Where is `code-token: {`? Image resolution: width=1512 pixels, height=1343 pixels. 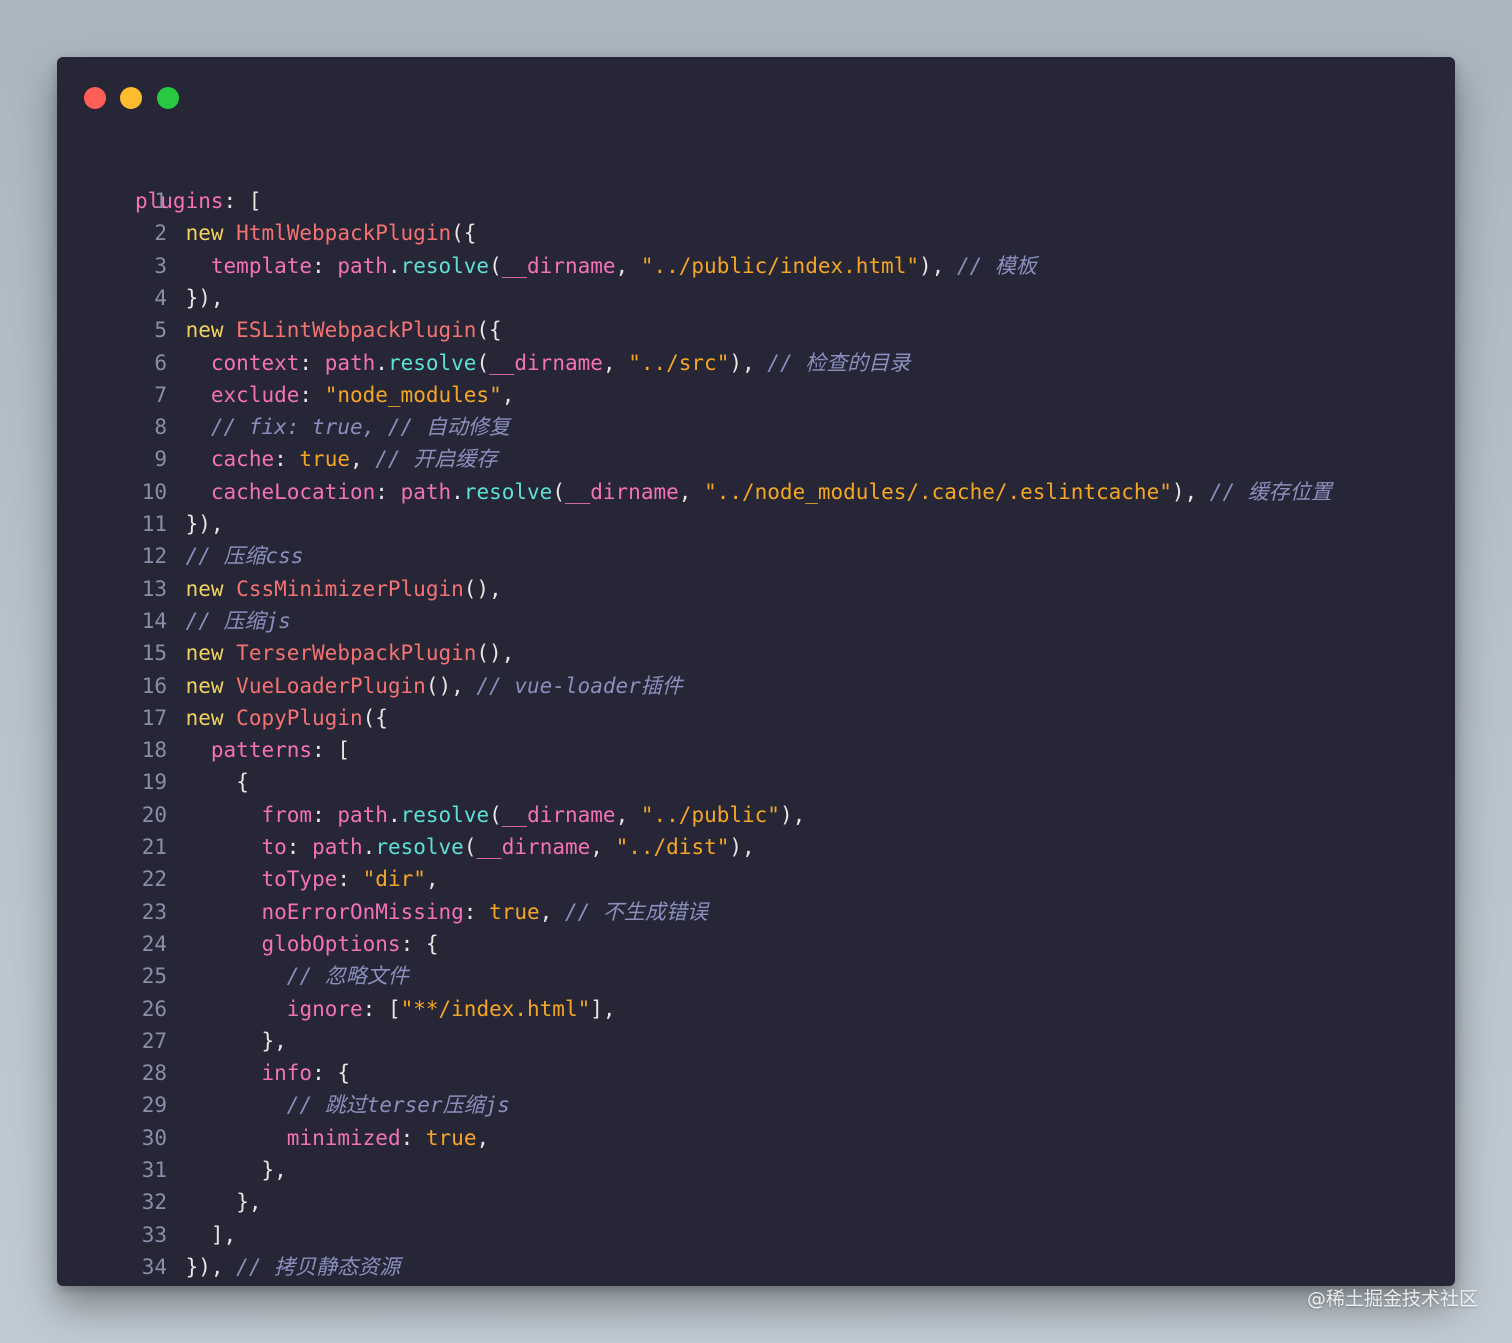 code-token: { is located at coordinates (242, 782).